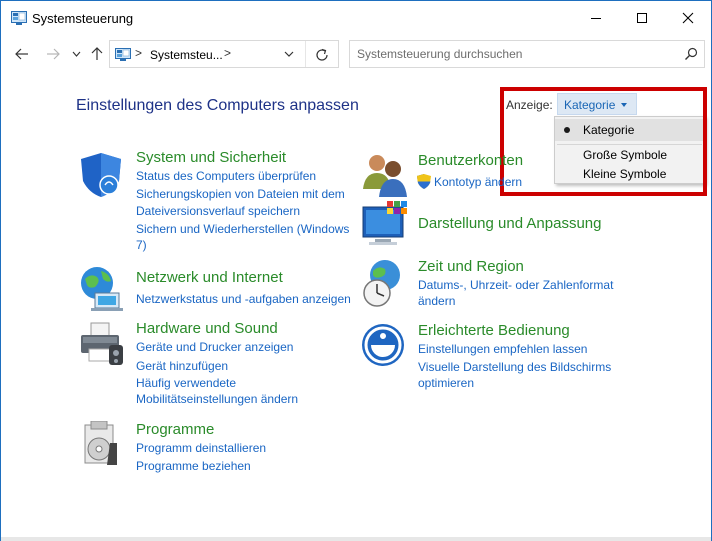 This screenshot has height=541, width=712. I want to click on users-icon, so click(385, 176).